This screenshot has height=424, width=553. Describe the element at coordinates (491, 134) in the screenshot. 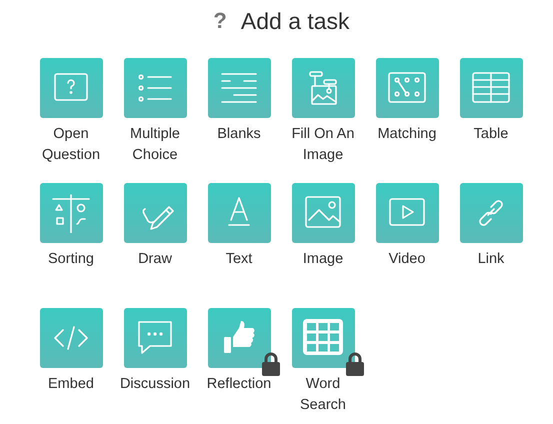

I see `task-label: Table` at that location.